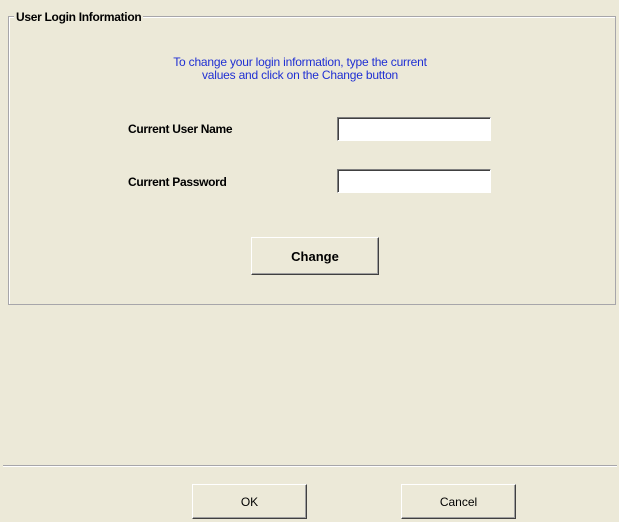 The width and height of the screenshot is (619, 522). I want to click on username-label: Current User Name, so click(180, 129).